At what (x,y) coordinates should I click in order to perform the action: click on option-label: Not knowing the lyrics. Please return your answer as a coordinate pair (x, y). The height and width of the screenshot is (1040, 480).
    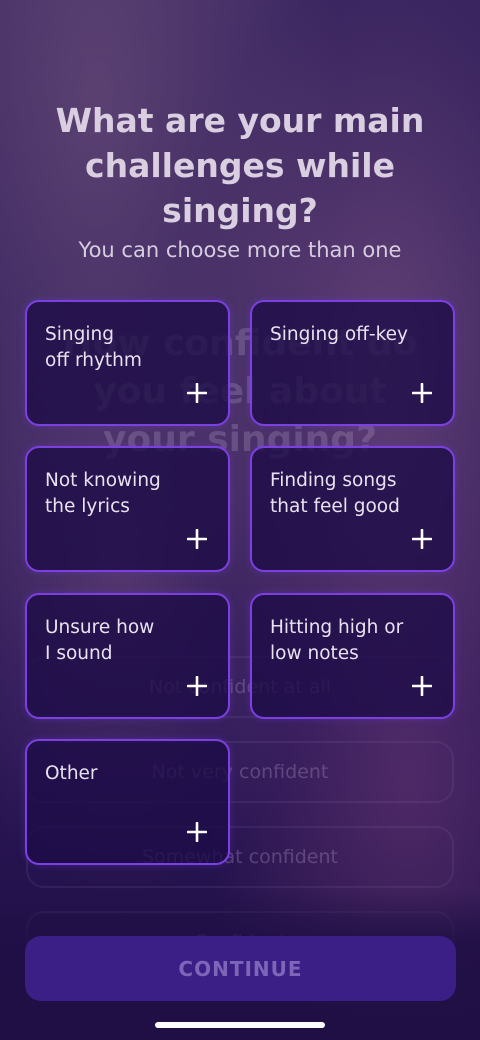
    Looking at the image, I should click on (103, 493).